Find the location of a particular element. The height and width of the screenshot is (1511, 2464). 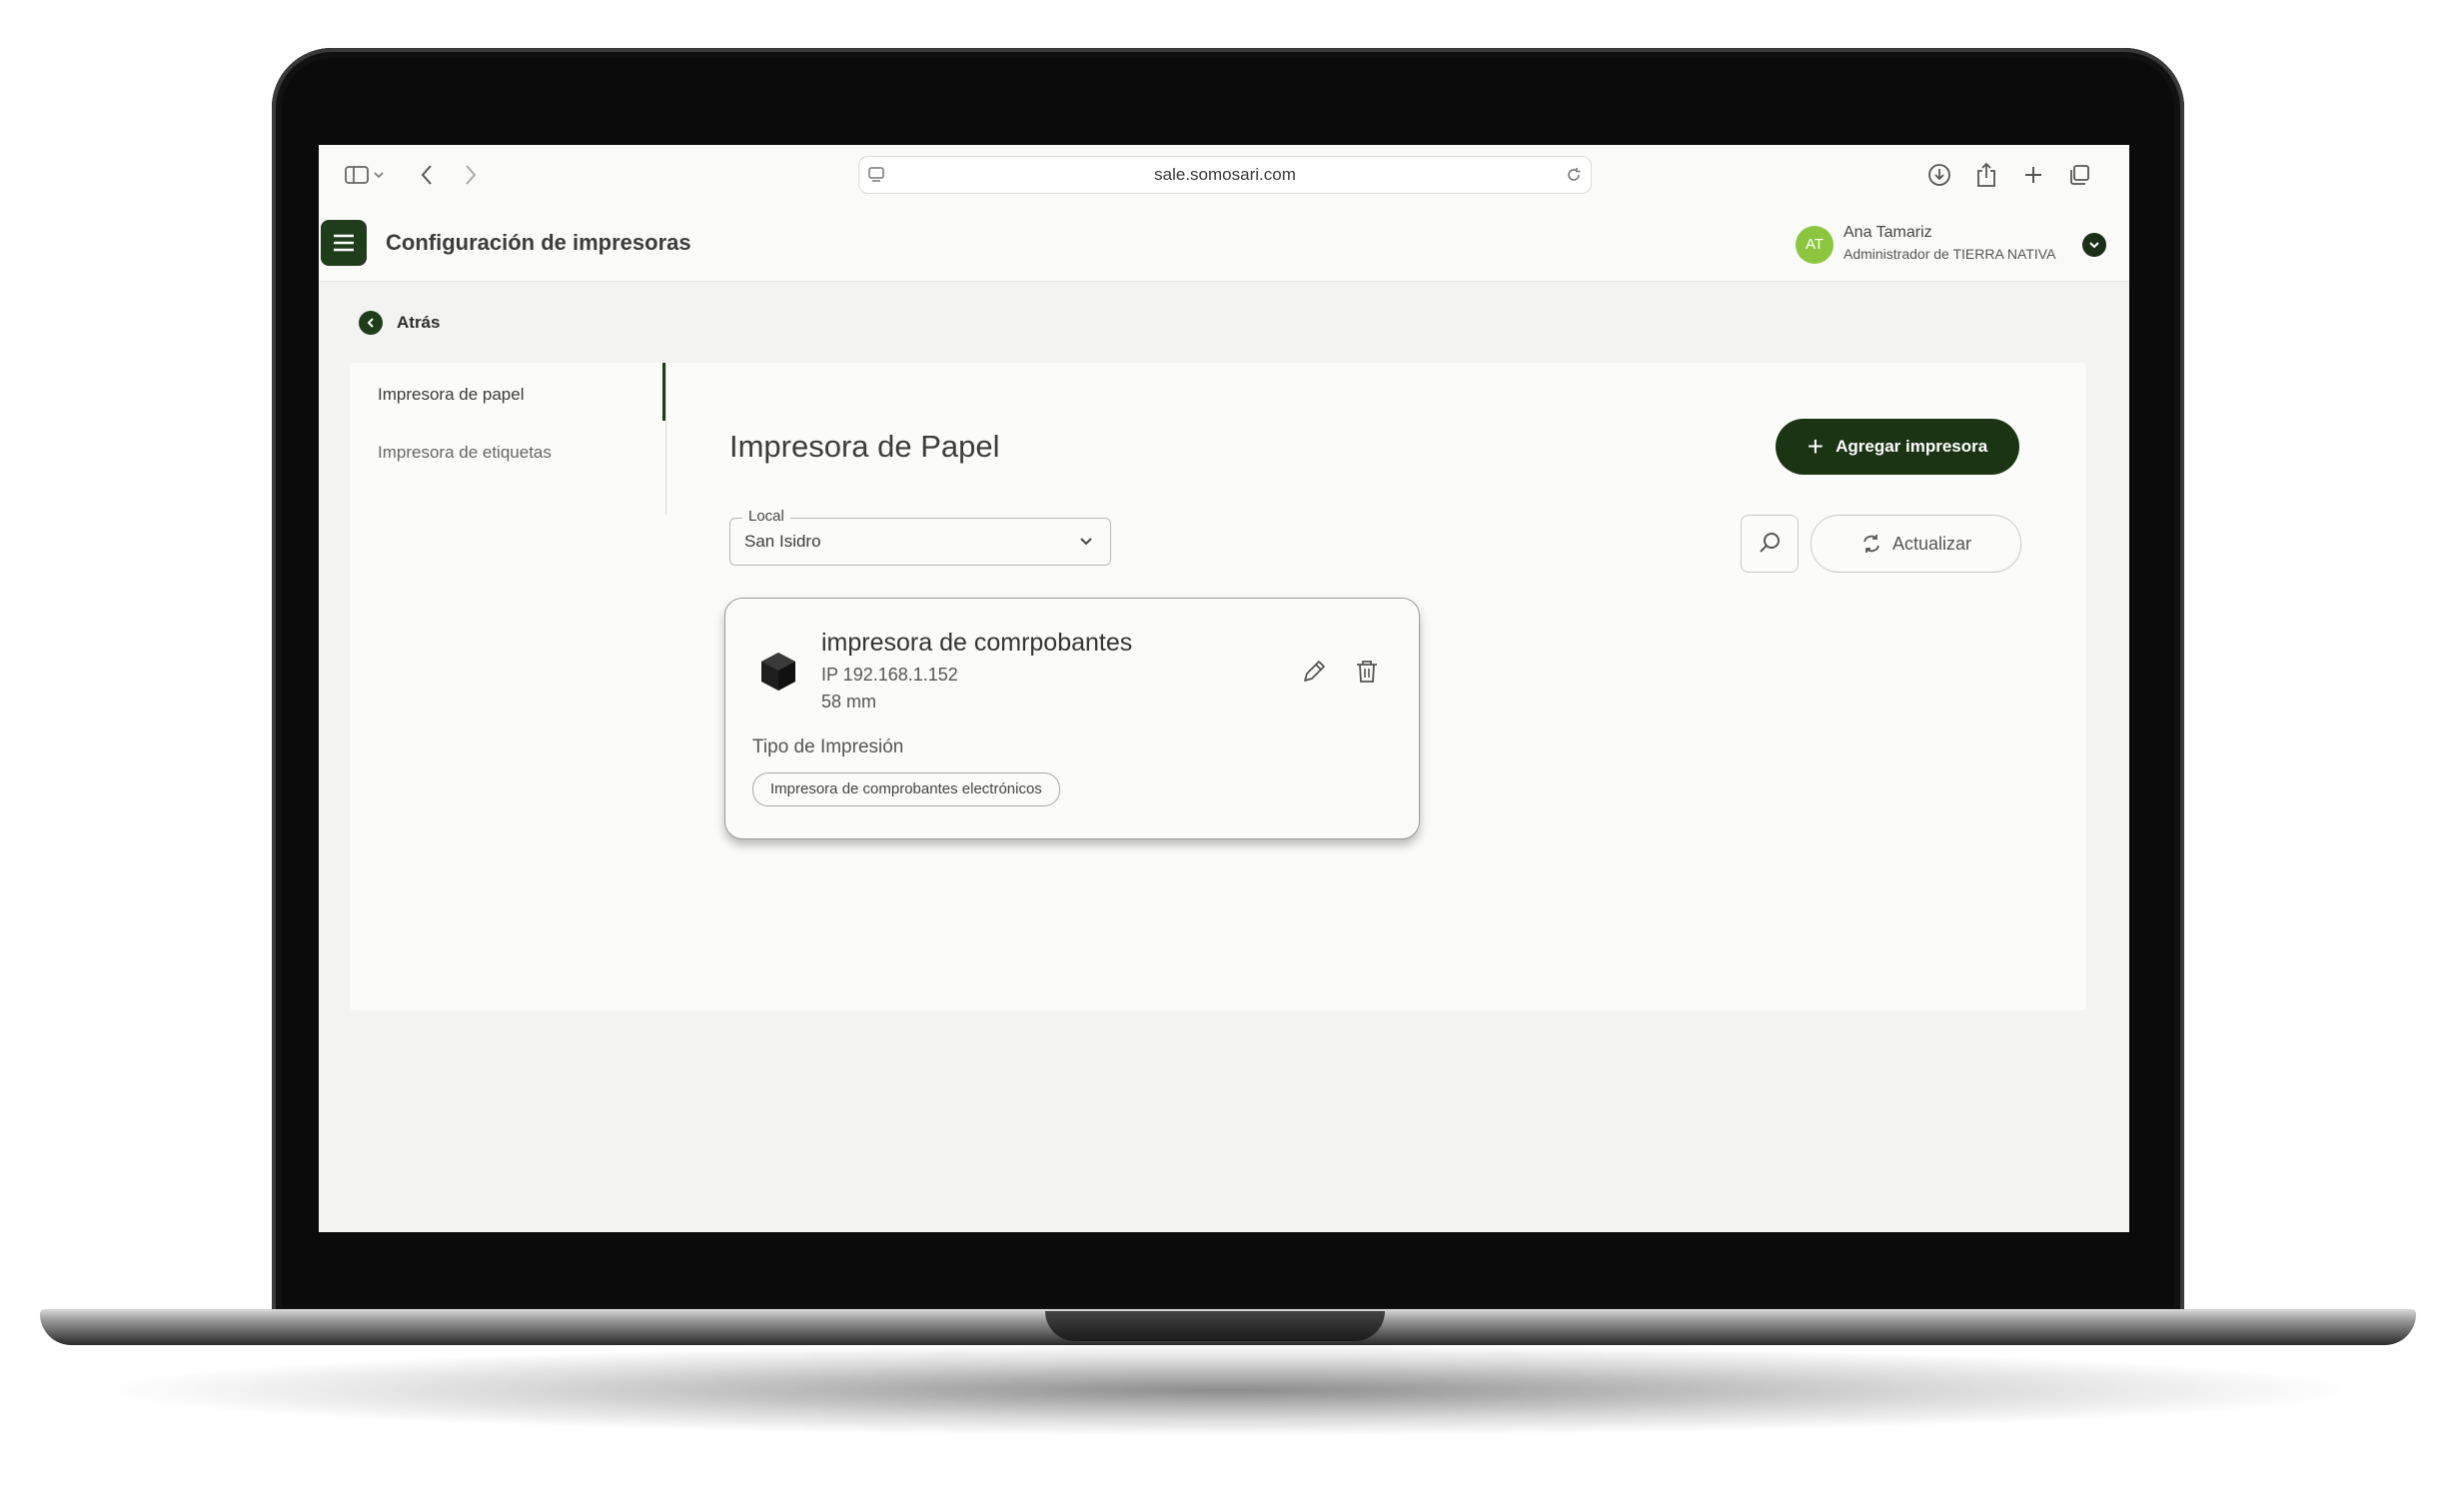

user-name: Ana Tamariz is located at coordinates (1888, 233).